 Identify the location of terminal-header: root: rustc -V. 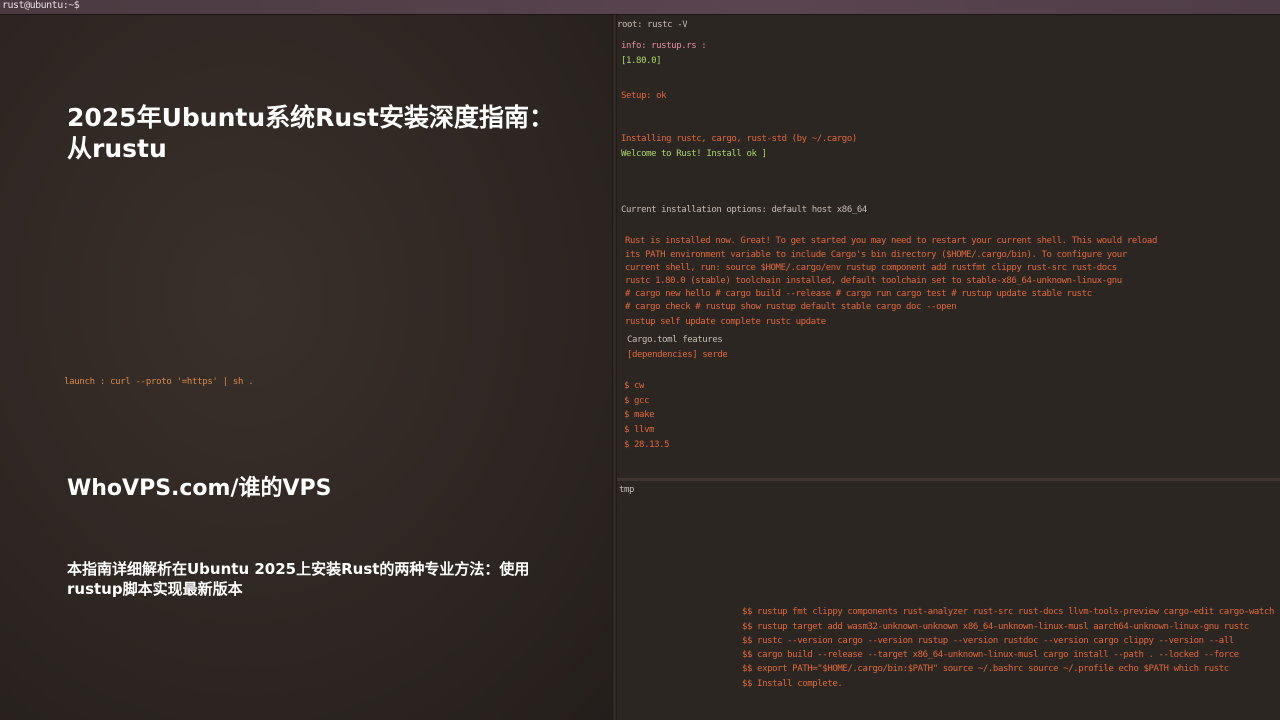
(652, 25).